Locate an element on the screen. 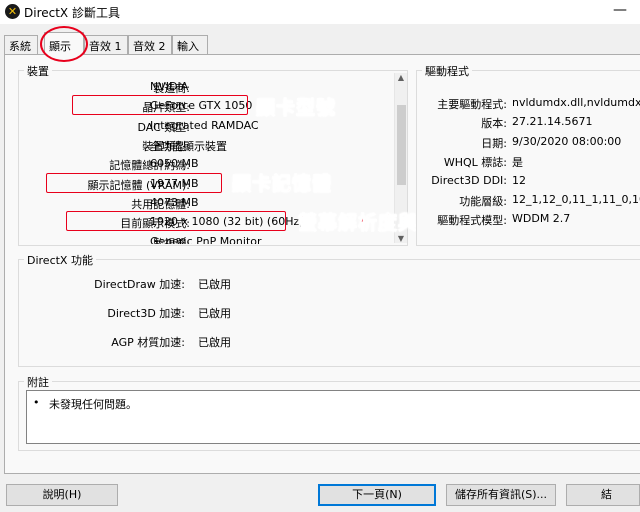 This screenshot has width=640, height=512. driver-value: 27.21.14.5671 is located at coordinates (552, 121).